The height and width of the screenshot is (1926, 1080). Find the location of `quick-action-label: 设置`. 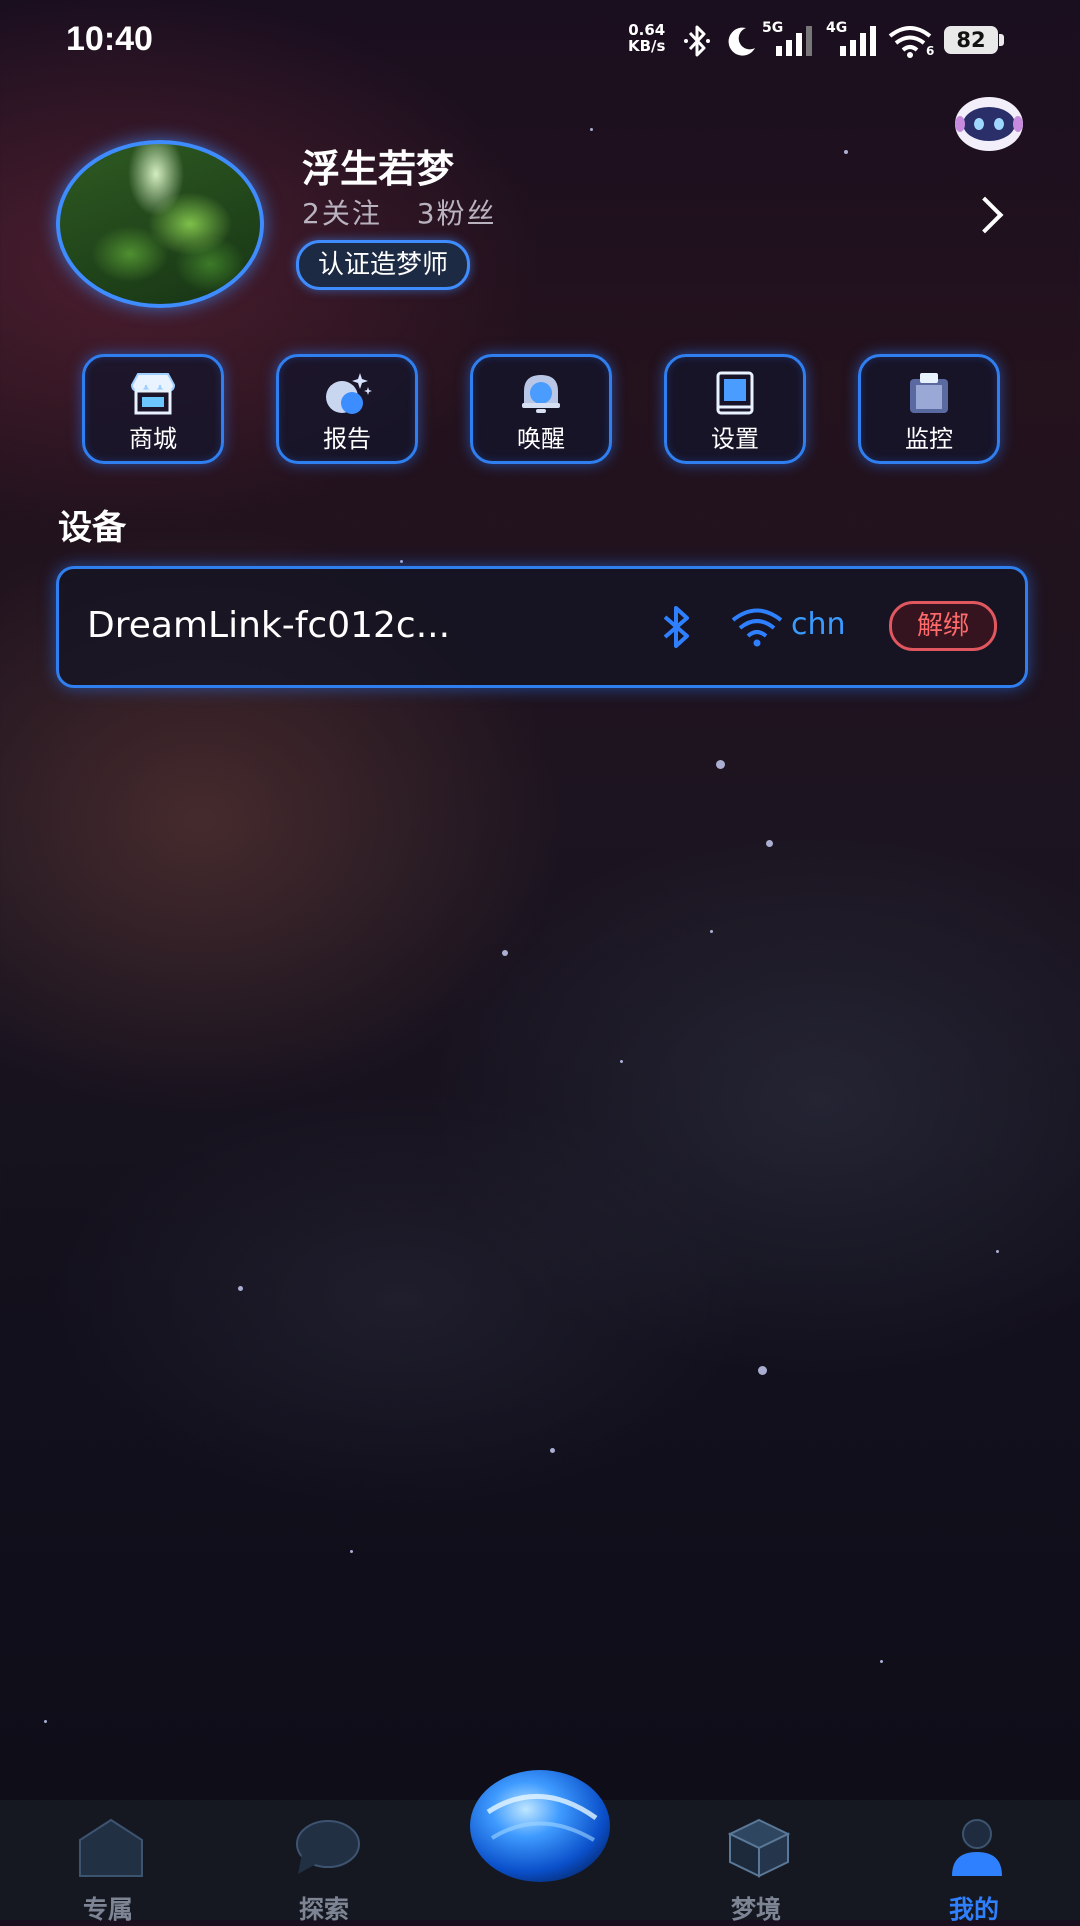

quick-action-label: 设置 is located at coordinates (735, 439).